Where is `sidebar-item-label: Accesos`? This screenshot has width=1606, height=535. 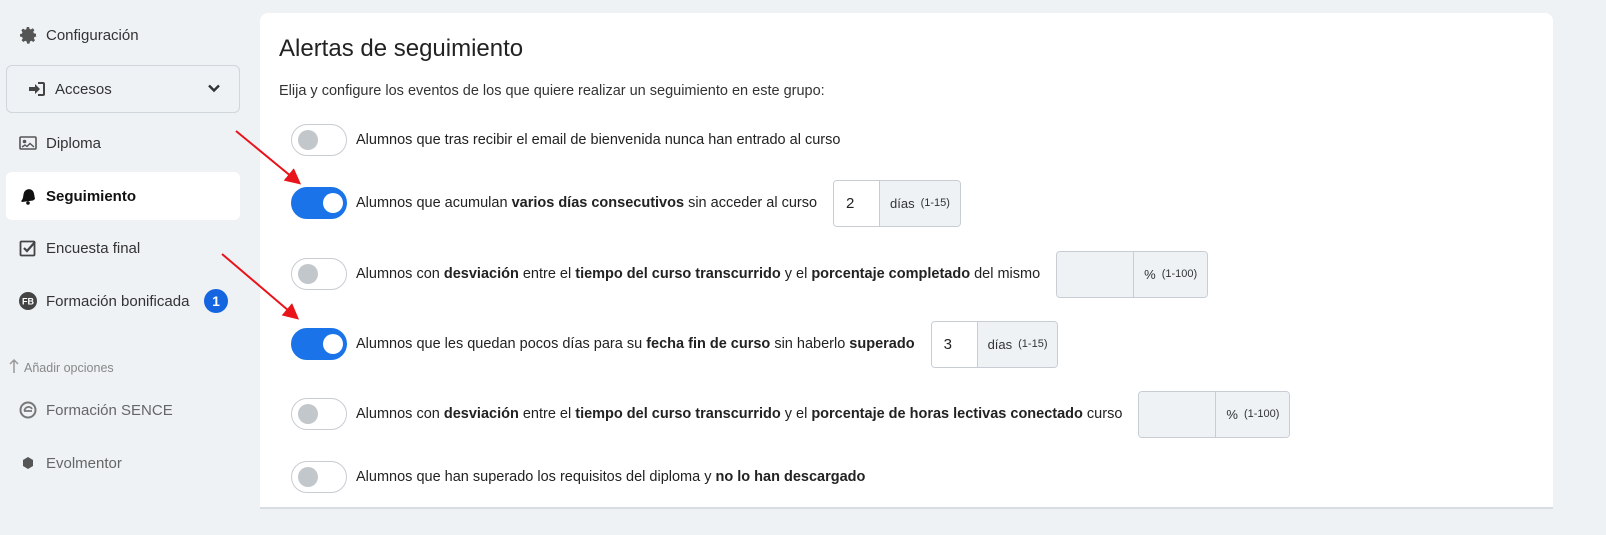 sidebar-item-label: Accesos is located at coordinates (83, 89).